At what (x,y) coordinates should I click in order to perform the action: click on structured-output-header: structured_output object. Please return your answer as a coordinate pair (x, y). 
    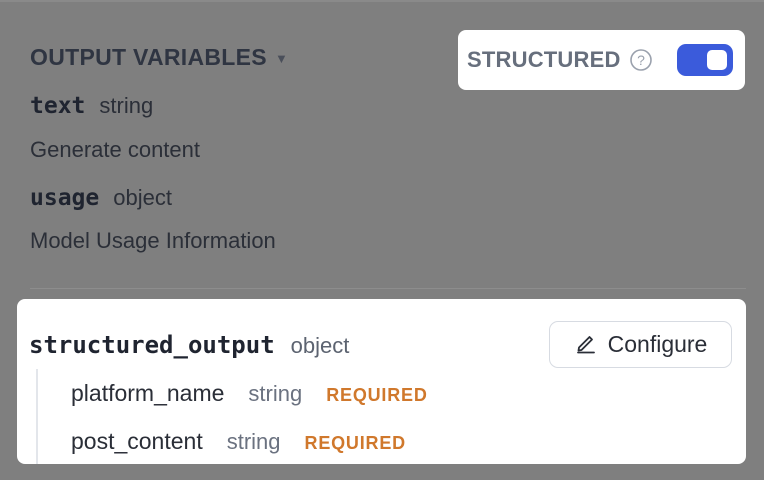
    Looking at the image, I should click on (189, 345).